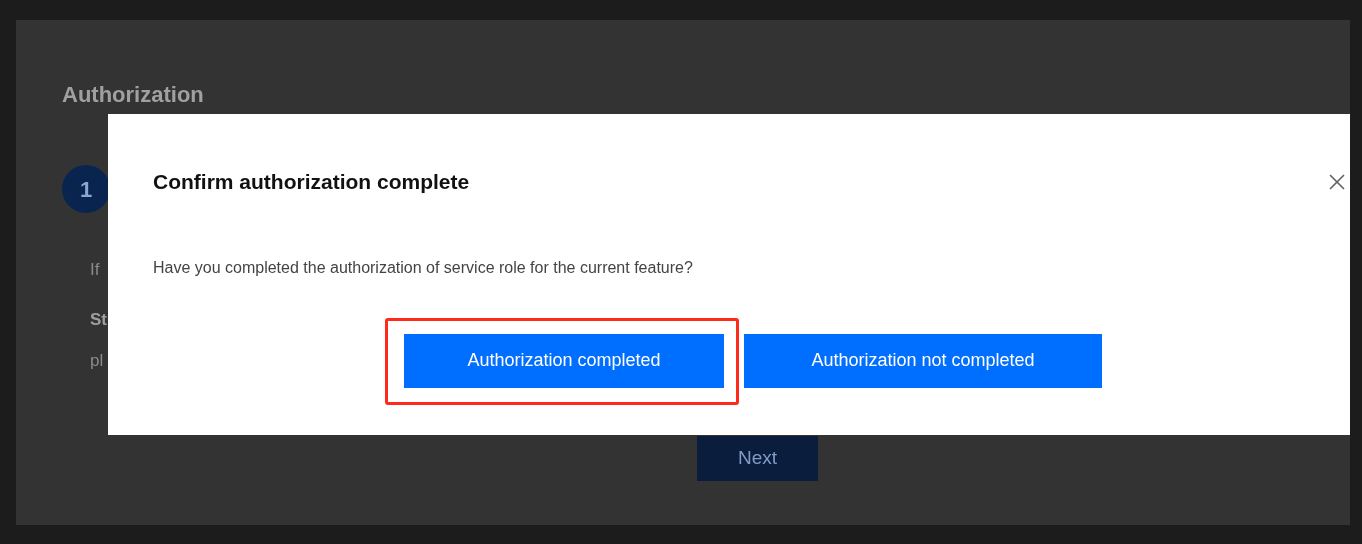  I want to click on next-button: Next, so click(757, 458).